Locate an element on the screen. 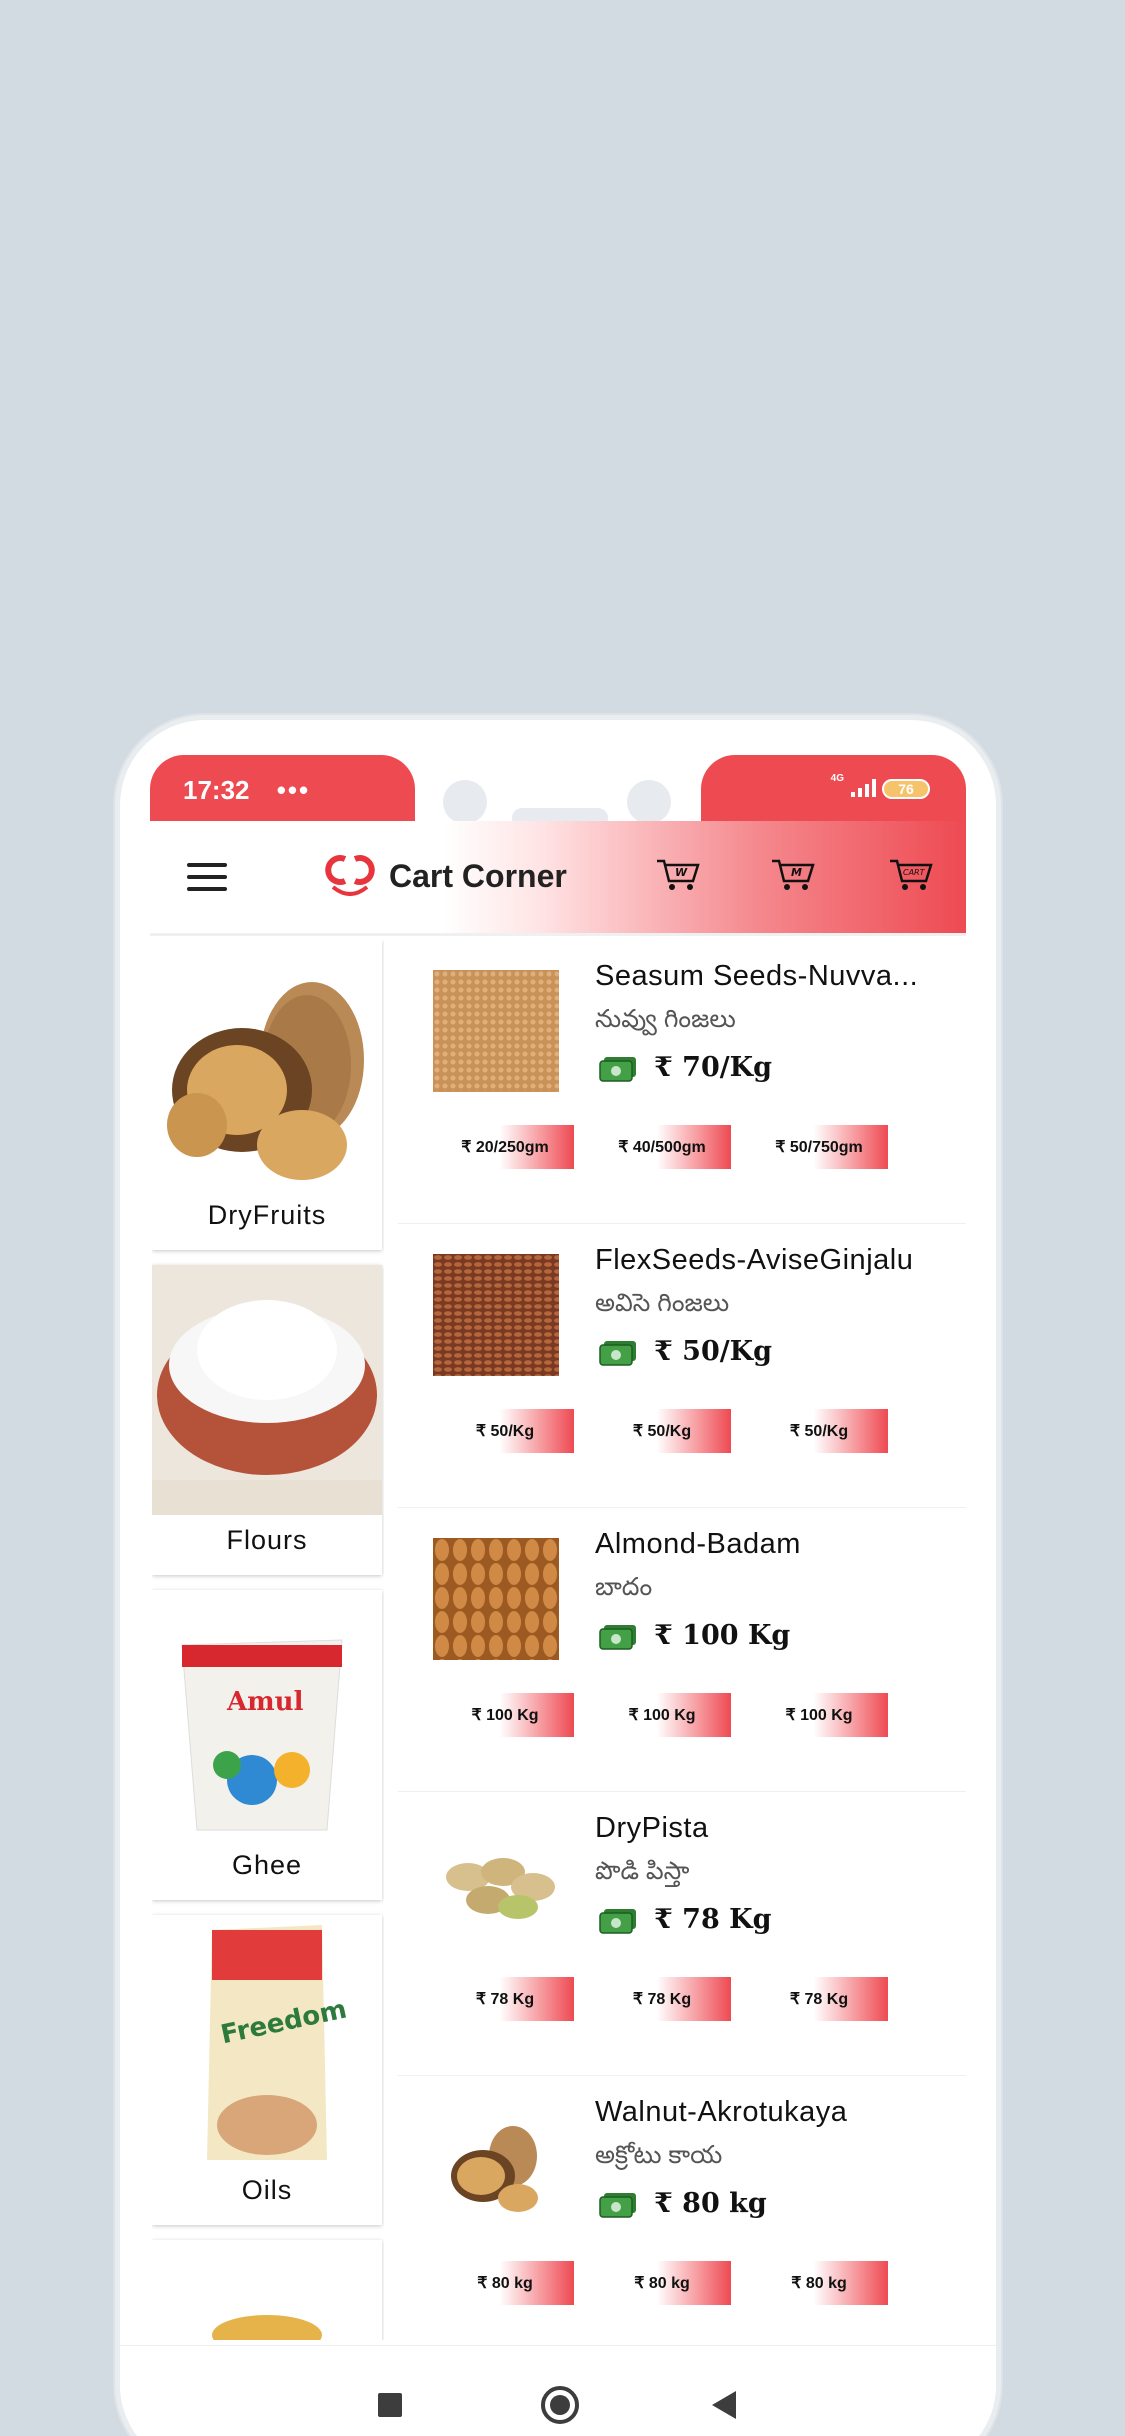 This screenshot has height=2436, width=1125. product-name: Walnut-Akrotukaya is located at coordinates (721, 2112).